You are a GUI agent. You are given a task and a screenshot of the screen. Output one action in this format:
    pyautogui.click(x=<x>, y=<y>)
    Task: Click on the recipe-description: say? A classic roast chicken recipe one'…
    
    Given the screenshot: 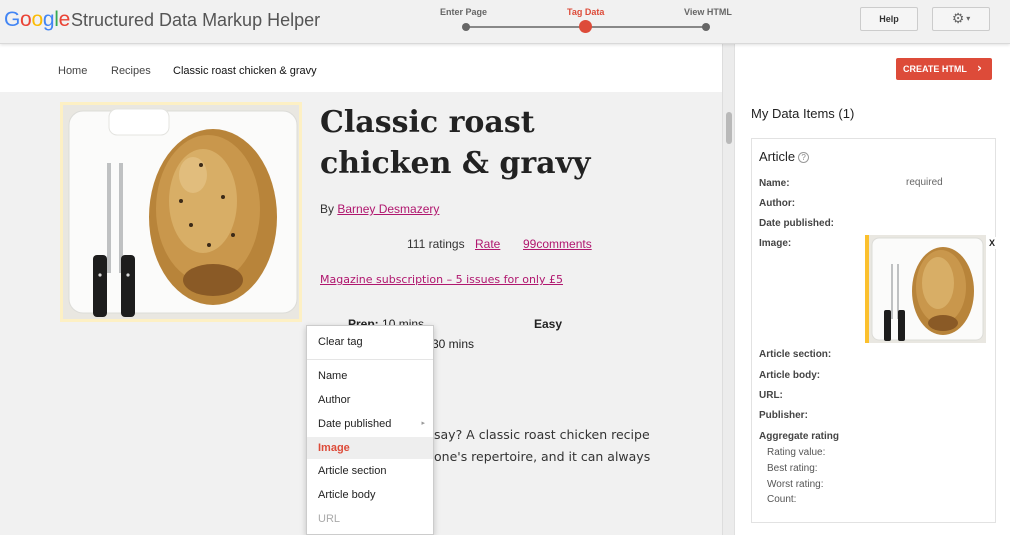 What is the action you would take?
    pyautogui.click(x=559, y=446)
    